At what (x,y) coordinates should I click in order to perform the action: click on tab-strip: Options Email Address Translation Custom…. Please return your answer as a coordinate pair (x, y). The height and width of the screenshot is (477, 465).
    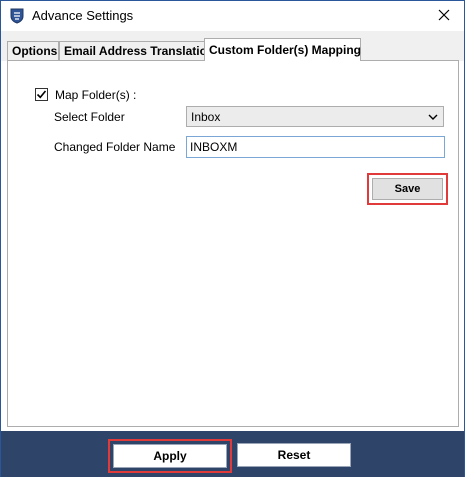
    Looking at the image, I should click on (232, 46).